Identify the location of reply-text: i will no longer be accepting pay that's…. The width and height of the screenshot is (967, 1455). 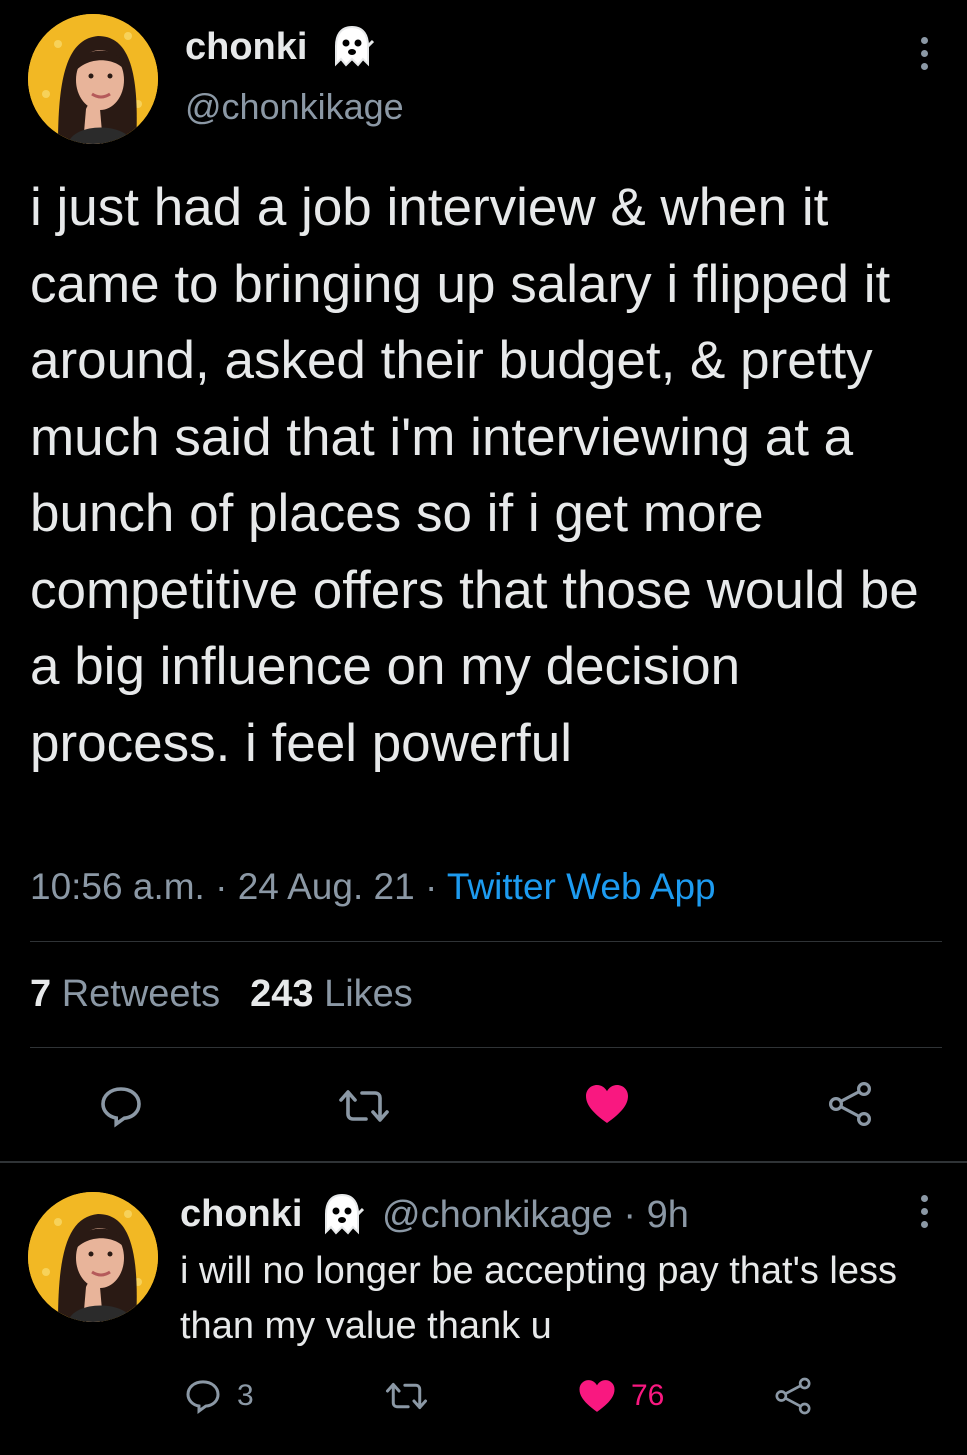
(538, 1298).